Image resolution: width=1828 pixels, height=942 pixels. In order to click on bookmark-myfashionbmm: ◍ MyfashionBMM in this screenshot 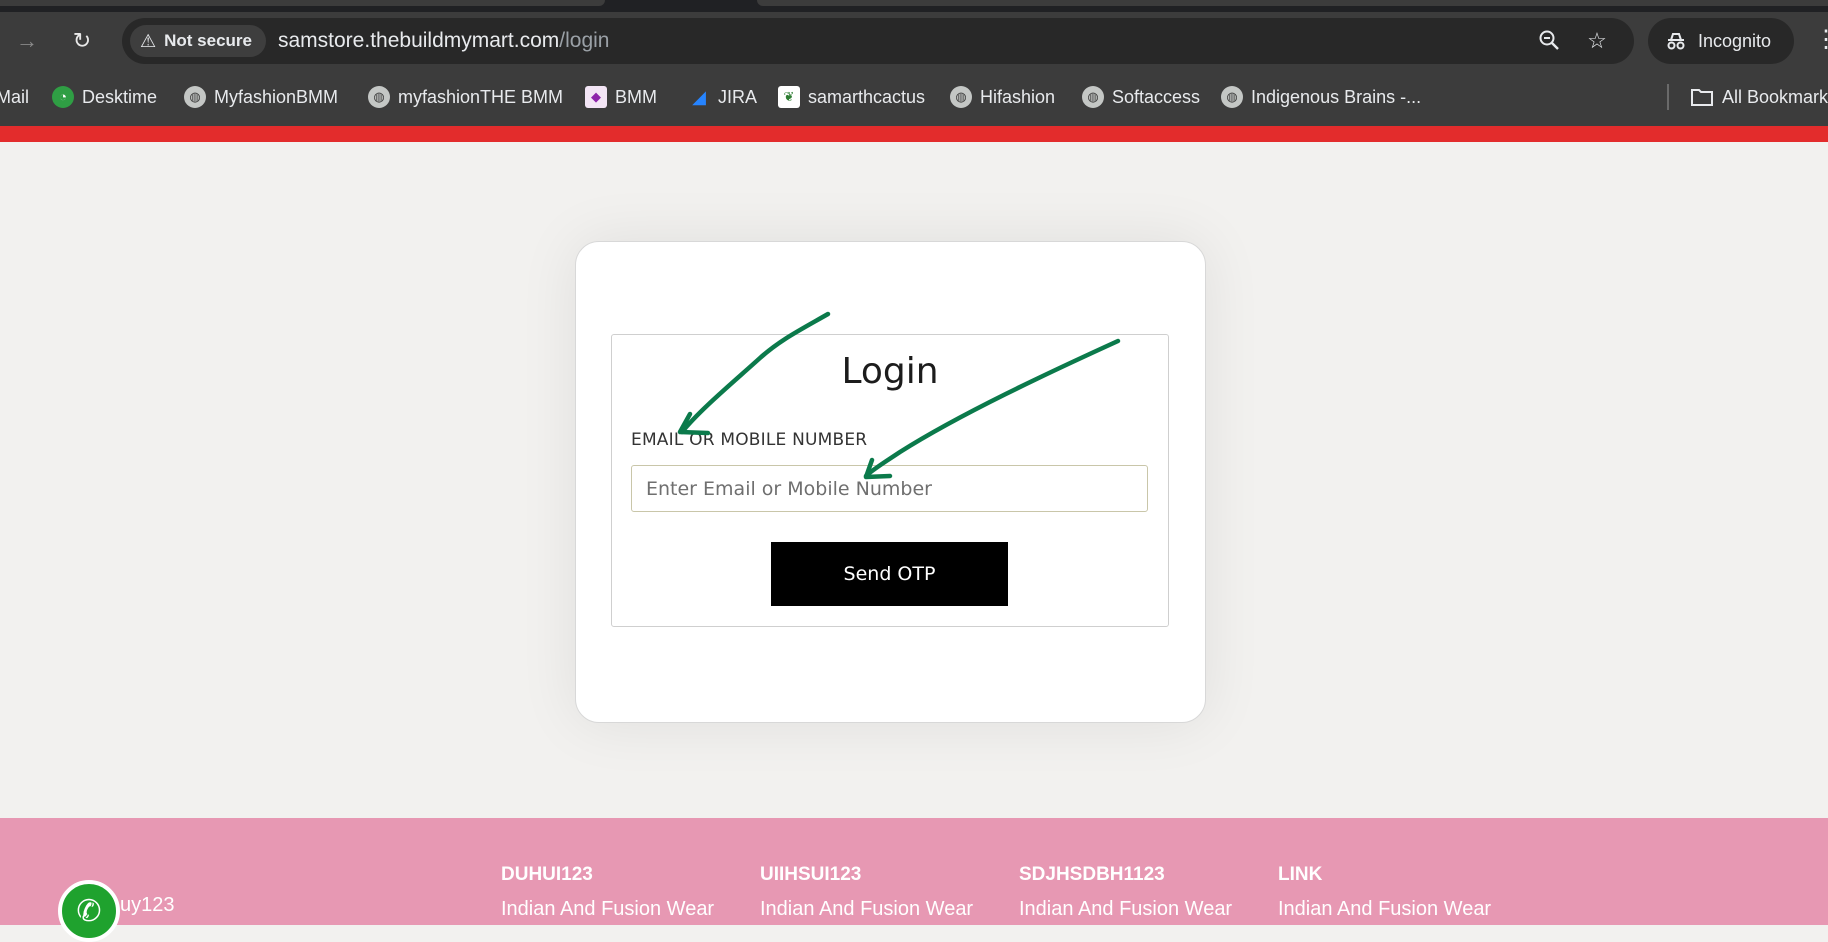, I will do `click(261, 97)`.